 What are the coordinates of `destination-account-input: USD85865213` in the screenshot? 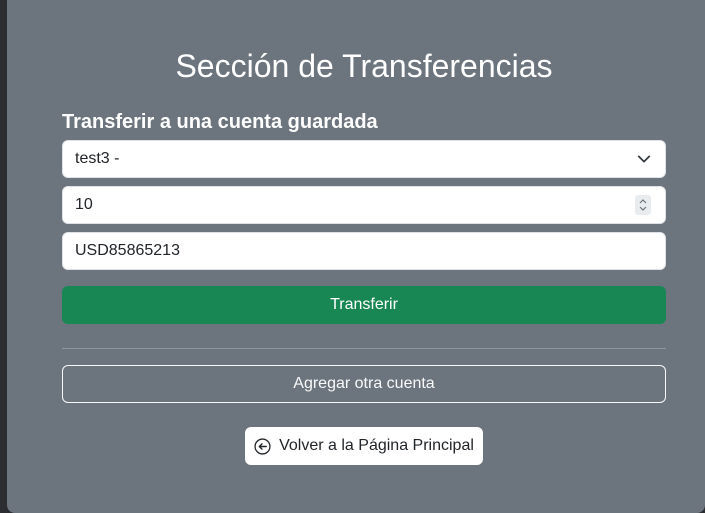 It's located at (364, 251).